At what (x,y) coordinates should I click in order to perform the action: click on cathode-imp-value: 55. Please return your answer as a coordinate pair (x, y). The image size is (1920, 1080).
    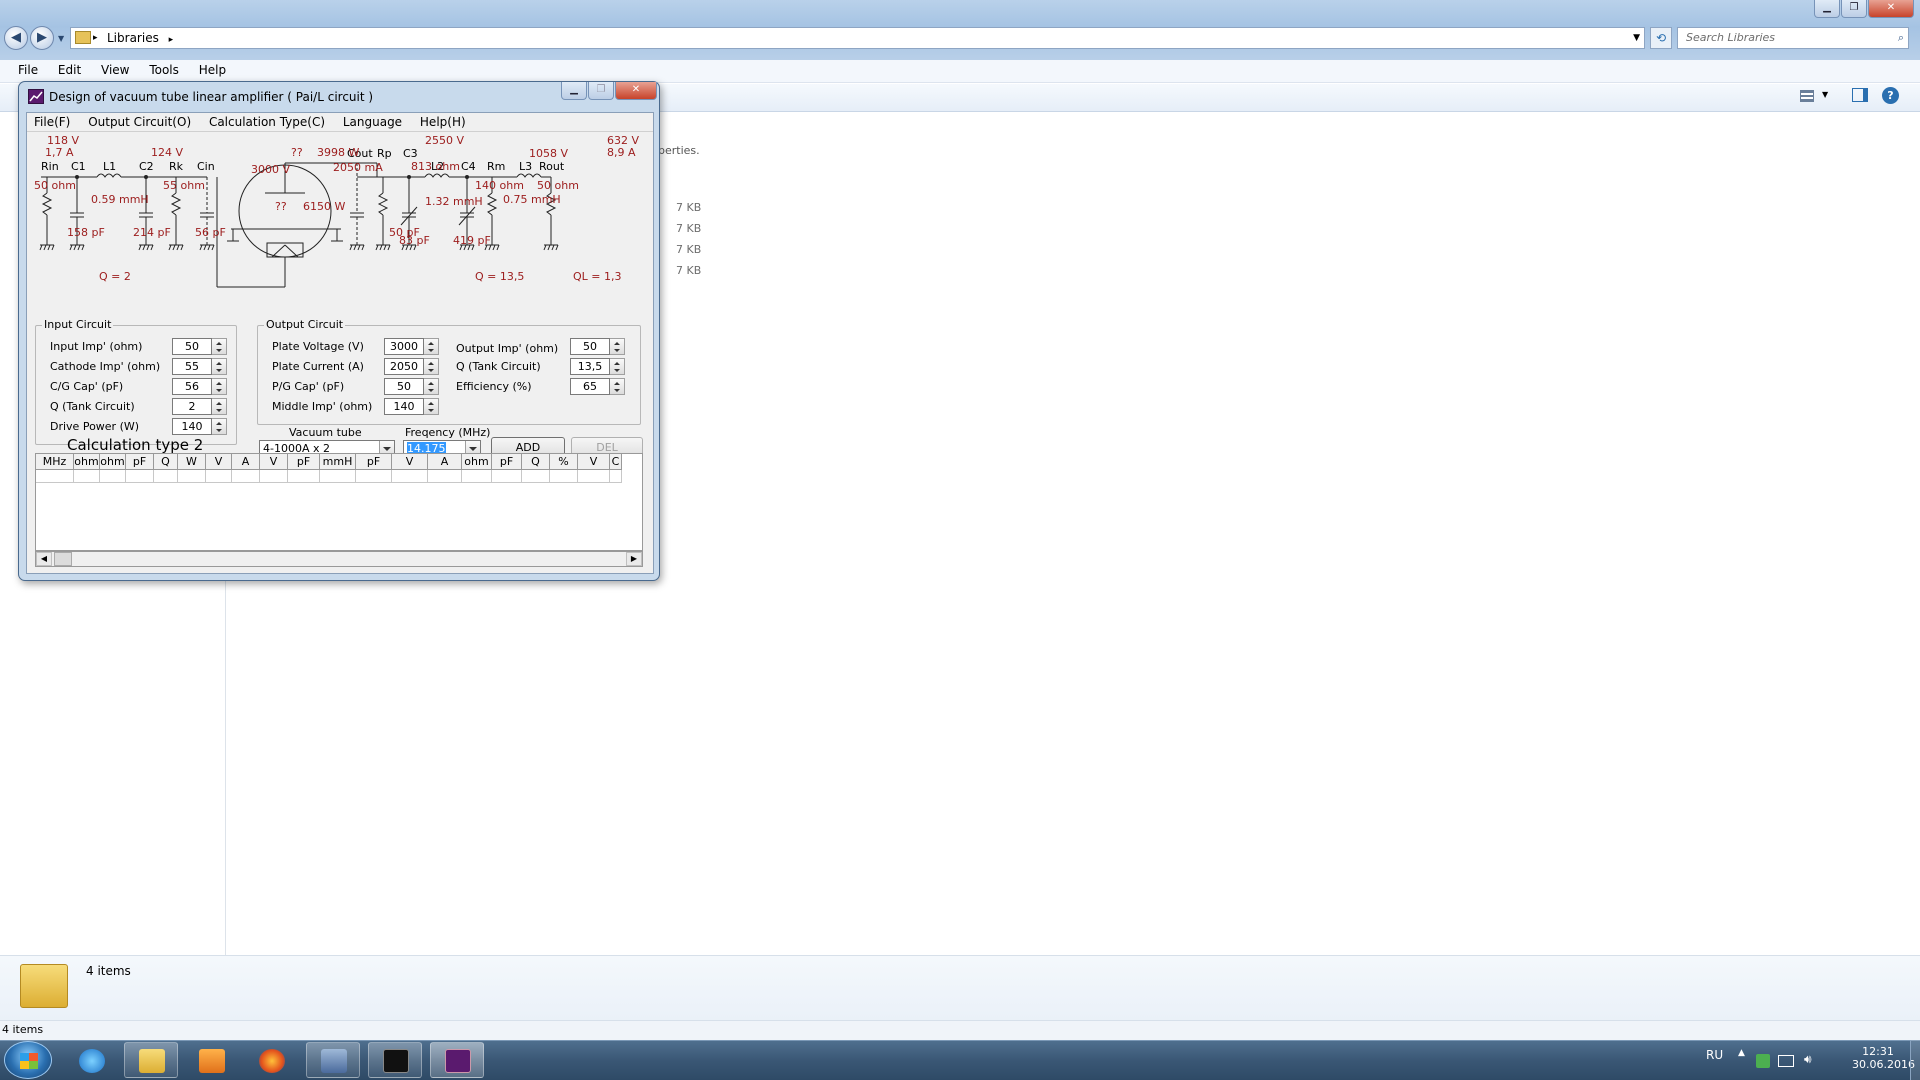
    Looking at the image, I should click on (192, 366).